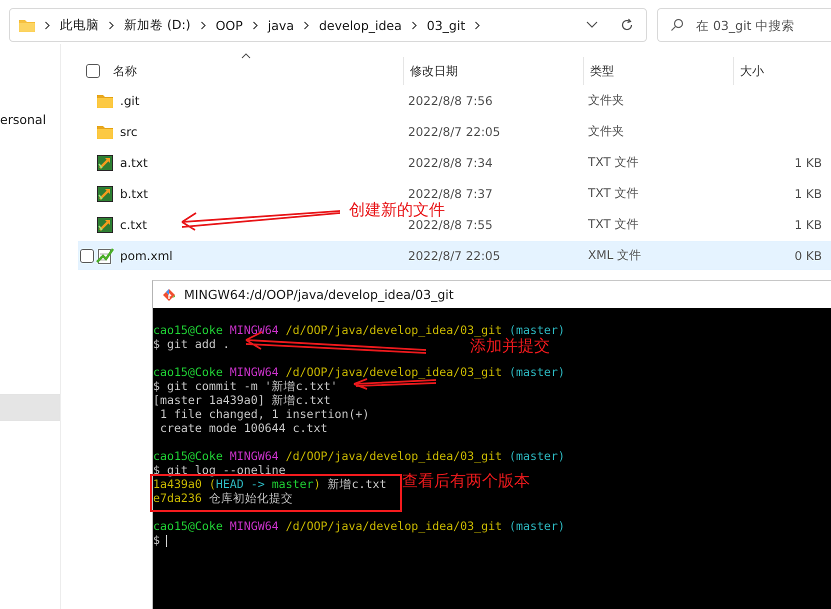 Image resolution: width=831 pixels, height=609 pixels. Describe the element at coordinates (243, 428) in the screenshot. I see `terminal-text: create mode 100644 c.txt` at that location.